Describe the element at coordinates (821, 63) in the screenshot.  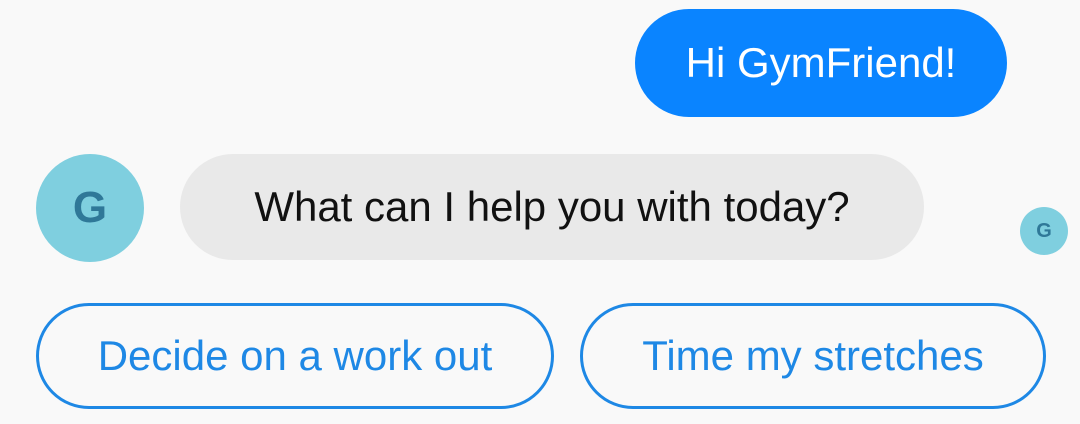
I see `outgoing-message-bubble: Hi GymFriend!` at that location.